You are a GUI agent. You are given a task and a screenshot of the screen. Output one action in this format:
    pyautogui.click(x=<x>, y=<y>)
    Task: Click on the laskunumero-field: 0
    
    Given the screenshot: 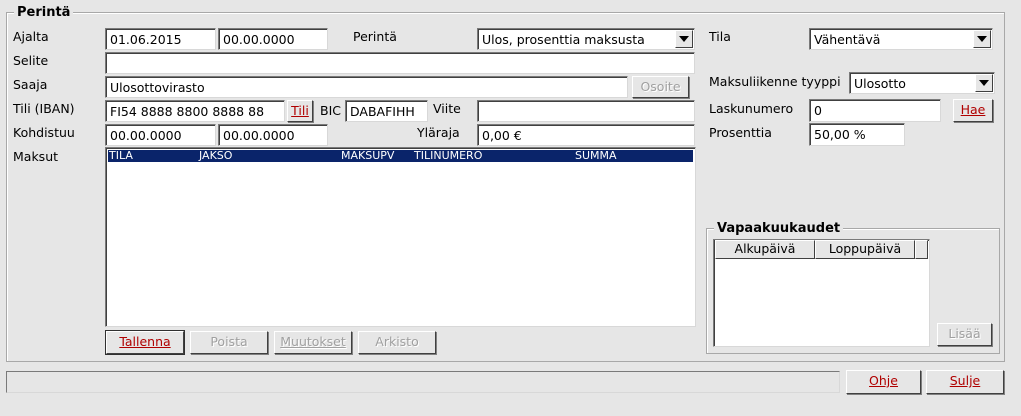 What is the action you would take?
    pyautogui.click(x=875, y=110)
    